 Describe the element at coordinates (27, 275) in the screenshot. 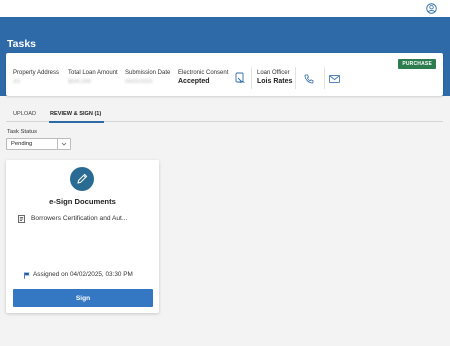

I see `flag-icon` at that location.